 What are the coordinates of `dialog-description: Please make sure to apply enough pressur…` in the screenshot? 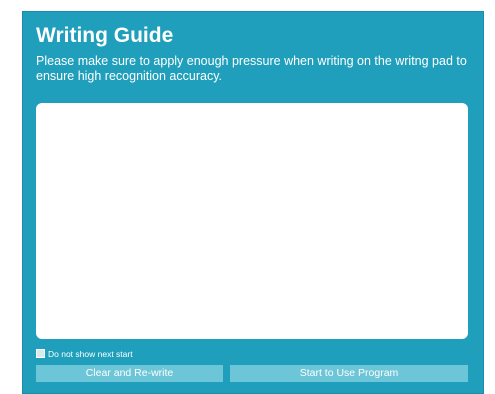 It's located at (251, 68).